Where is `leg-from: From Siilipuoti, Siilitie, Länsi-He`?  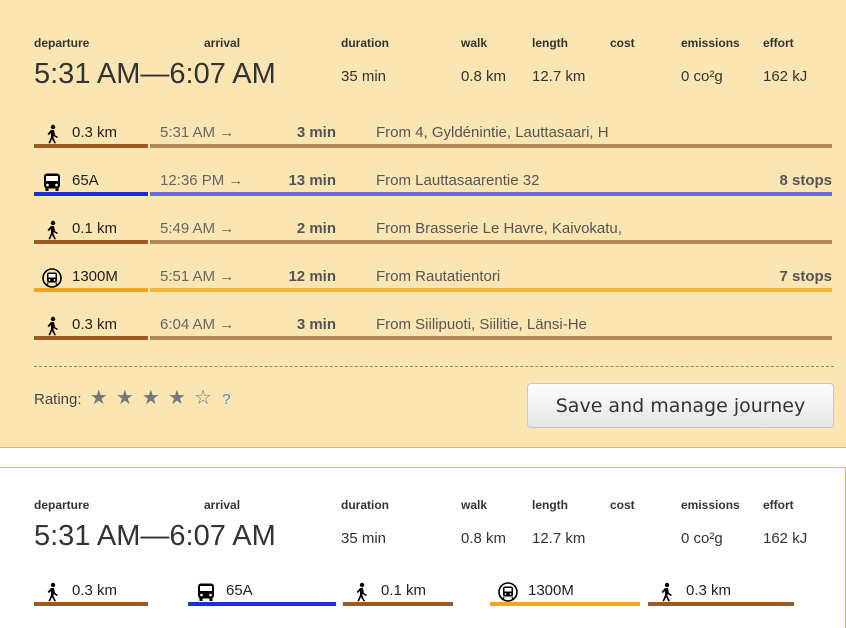
leg-from: From Siilipuoti, Siilitie, Länsi-He is located at coordinates (481, 324).